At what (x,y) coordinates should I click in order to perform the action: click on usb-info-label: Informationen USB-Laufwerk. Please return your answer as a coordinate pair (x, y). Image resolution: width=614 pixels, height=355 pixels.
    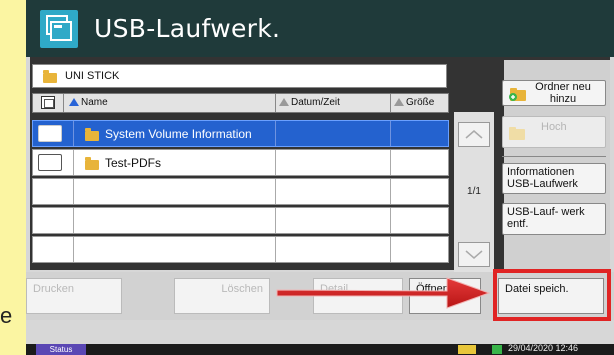
    Looking at the image, I should click on (542, 178).